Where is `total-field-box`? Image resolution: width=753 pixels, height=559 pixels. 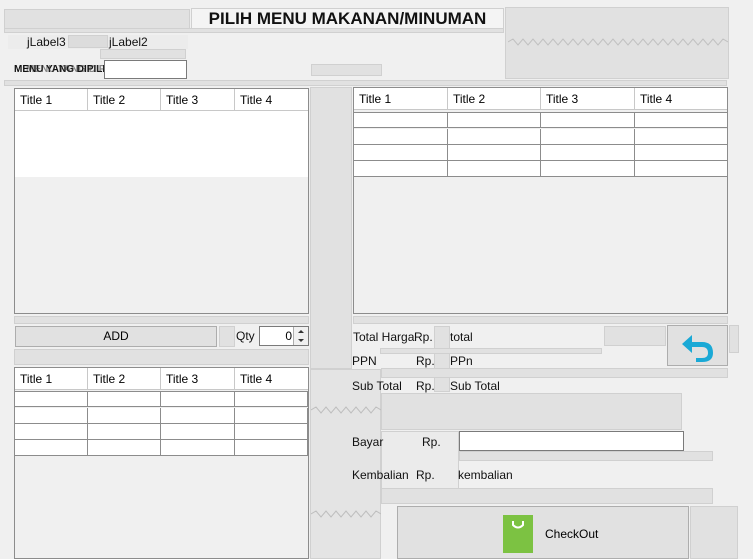 total-field-box is located at coordinates (635, 336).